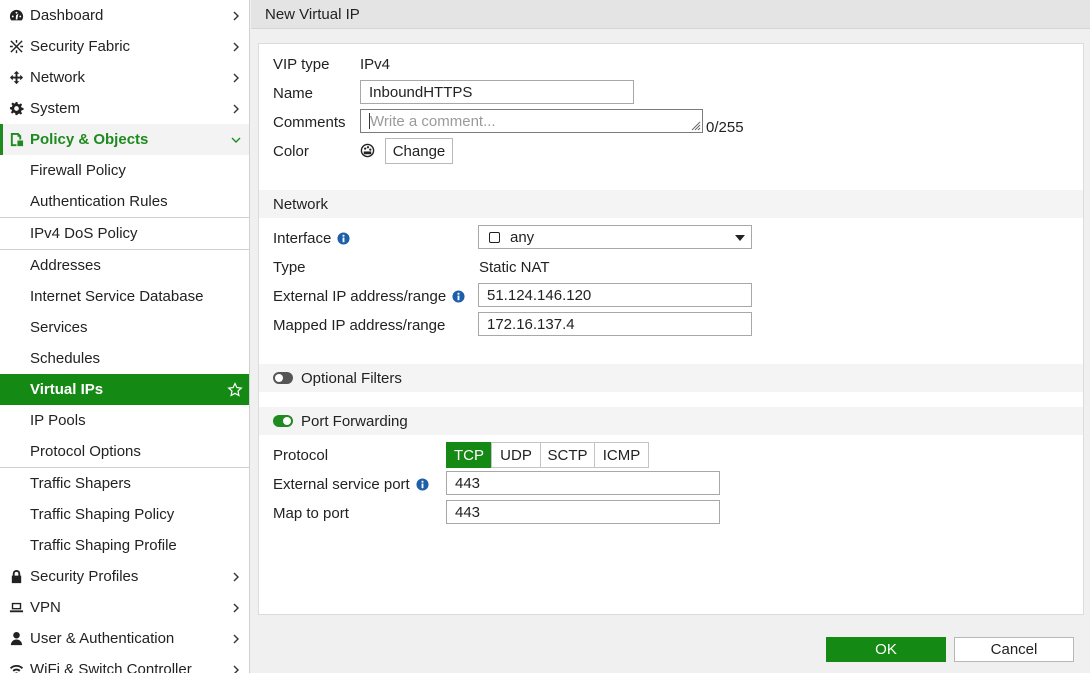  What do you see at coordinates (283, 421) in the screenshot?
I see `port-forwarding-toggle` at bounding box center [283, 421].